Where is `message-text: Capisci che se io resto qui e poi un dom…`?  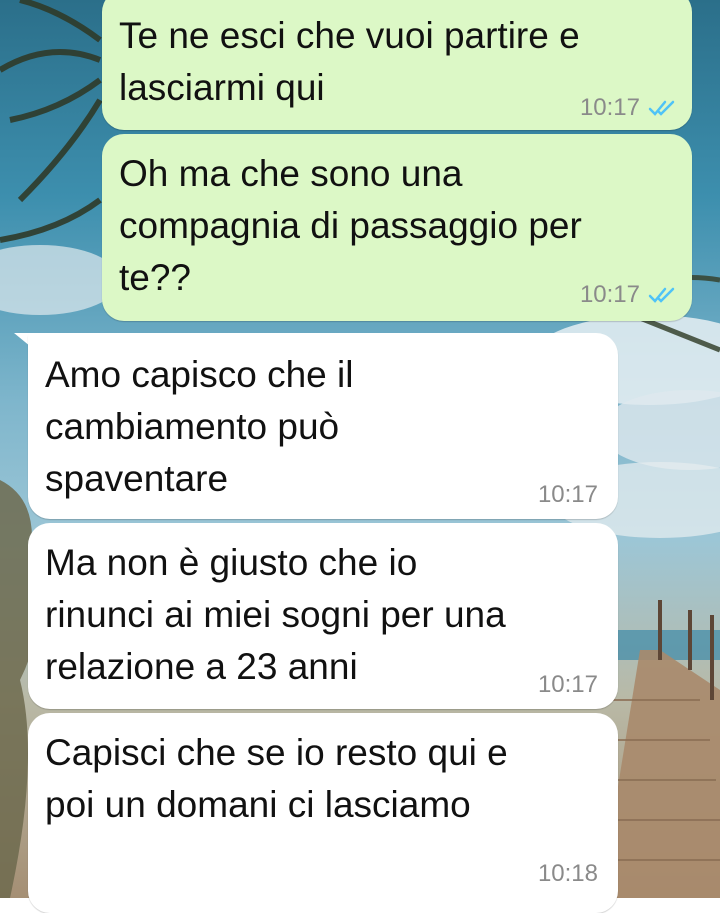 message-text: Capisci che se io resto qui e poi un dom… is located at coordinates (276, 778).